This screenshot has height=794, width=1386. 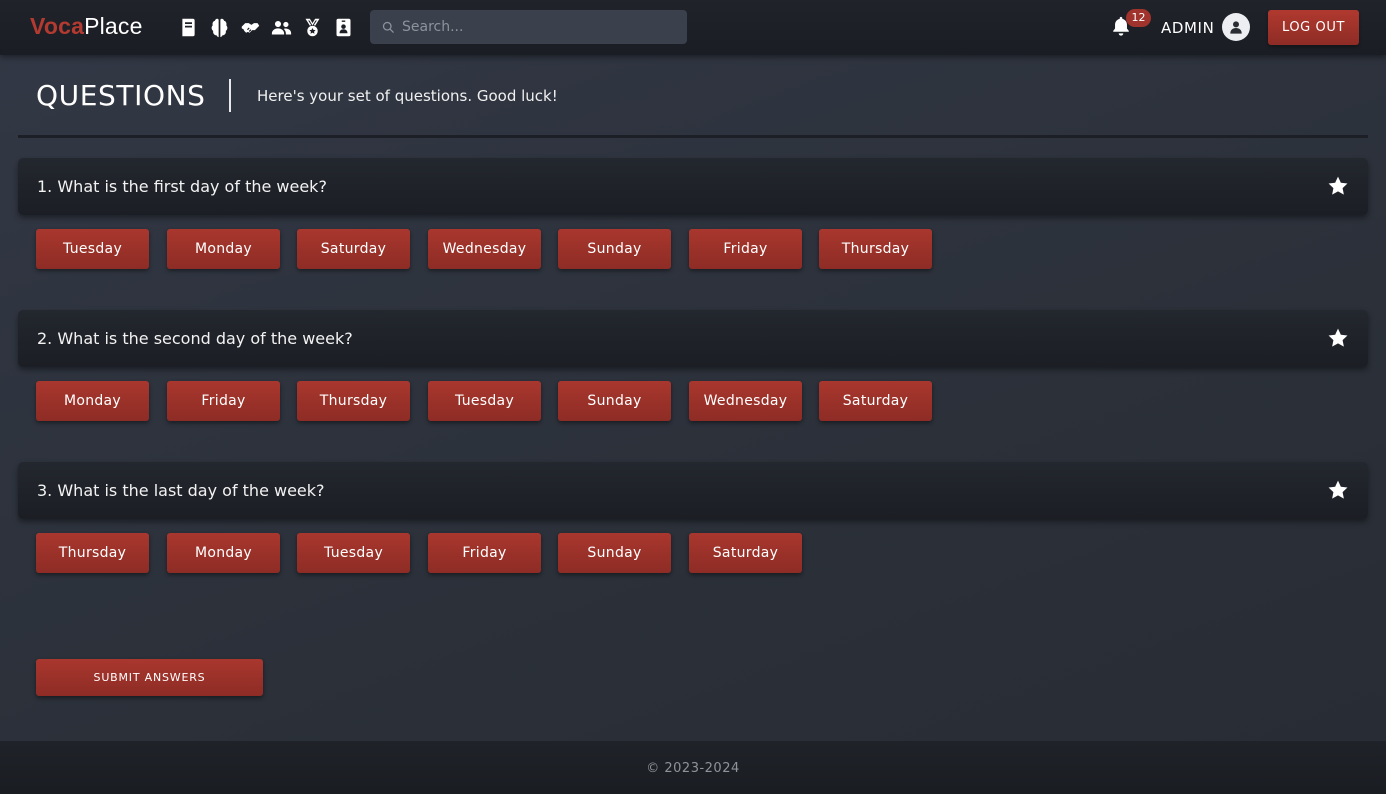 I want to click on question-text: 2. What is the second day of the week?, so click(x=195, y=338).